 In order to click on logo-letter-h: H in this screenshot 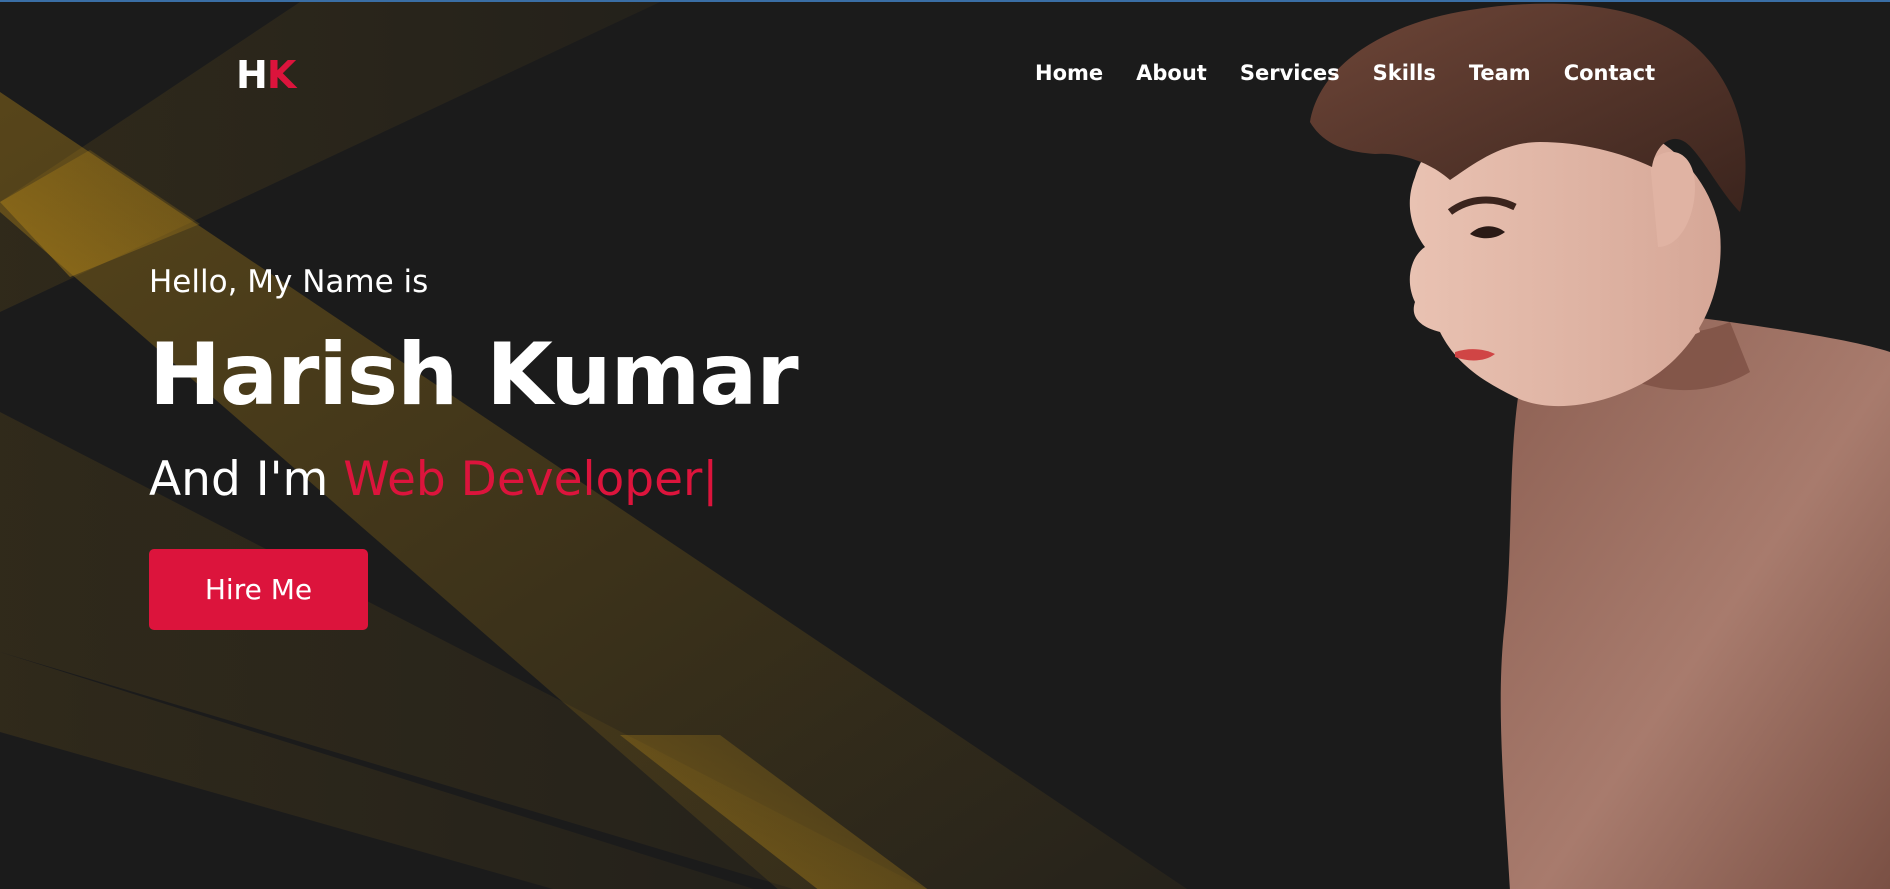, I will do `click(252, 75)`.